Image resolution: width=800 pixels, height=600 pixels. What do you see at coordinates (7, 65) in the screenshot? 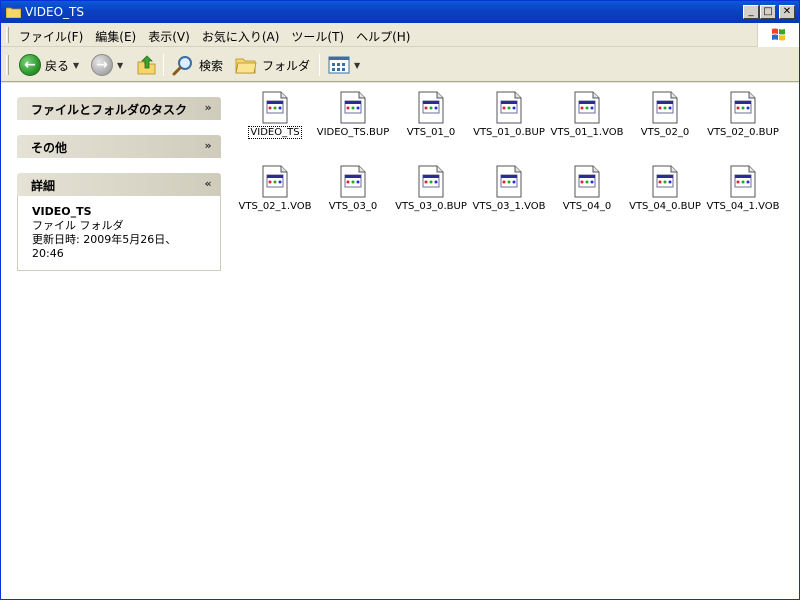
I see `toolbar-grip` at bounding box center [7, 65].